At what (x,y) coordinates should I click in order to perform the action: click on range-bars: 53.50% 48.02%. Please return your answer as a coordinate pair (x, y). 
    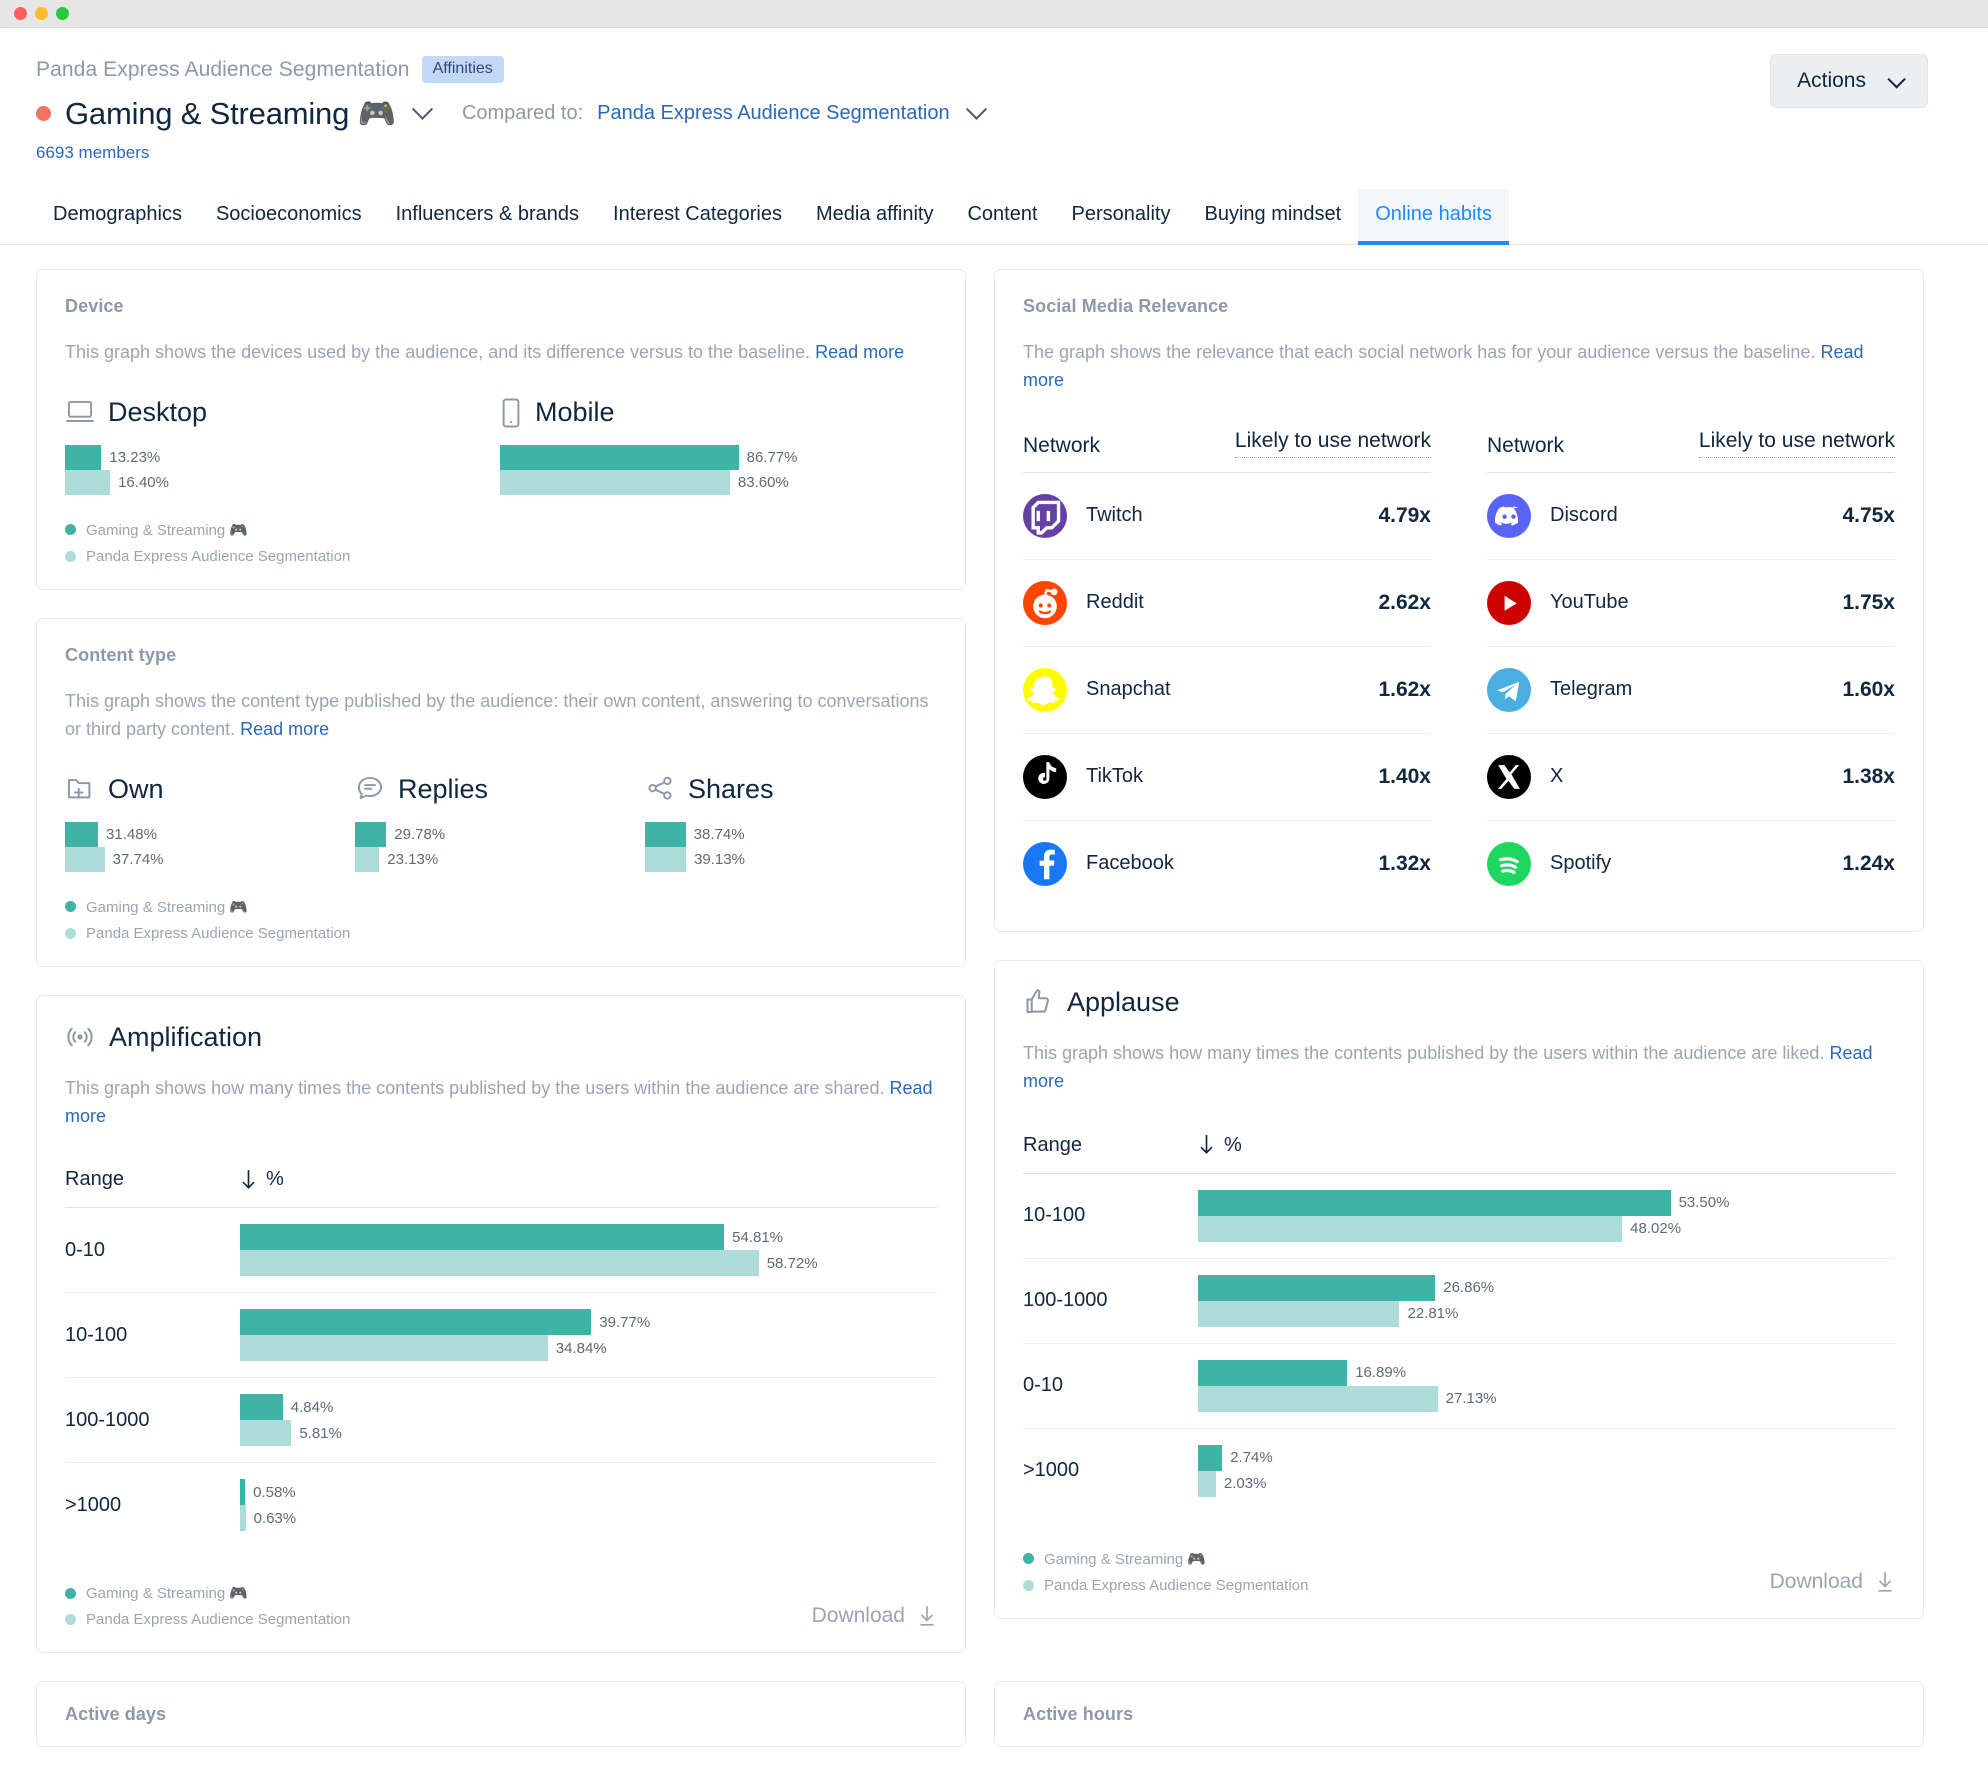
    Looking at the image, I should click on (1546, 1215).